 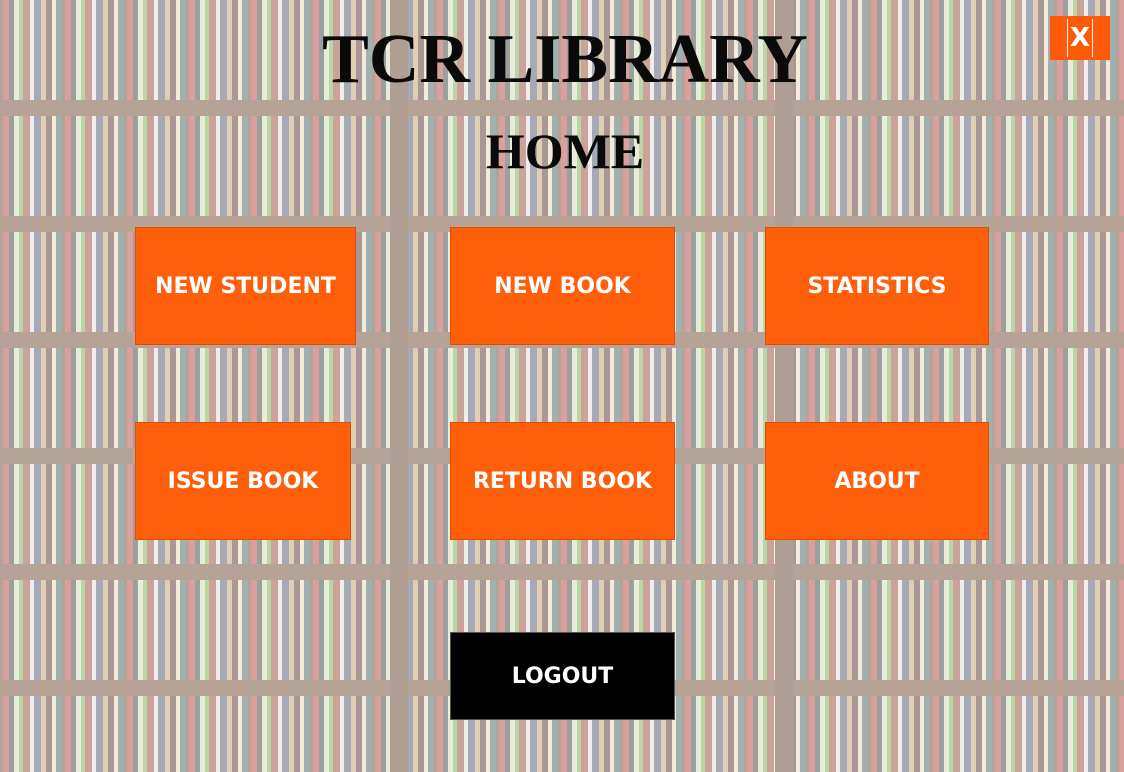 I want to click on new-student-label: NEW STUDENT, so click(x=245, y=286).